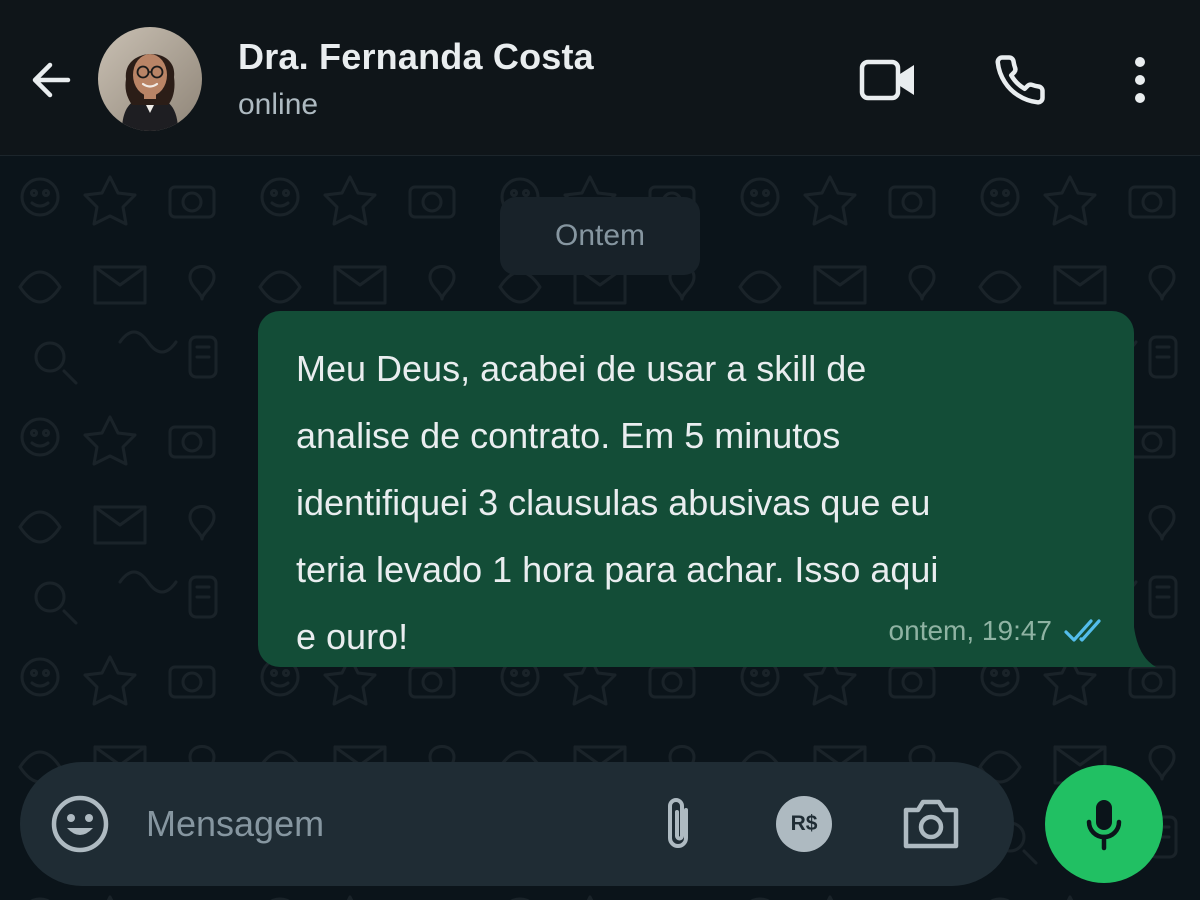  I want to click on contact-photo, so click(150, 79).